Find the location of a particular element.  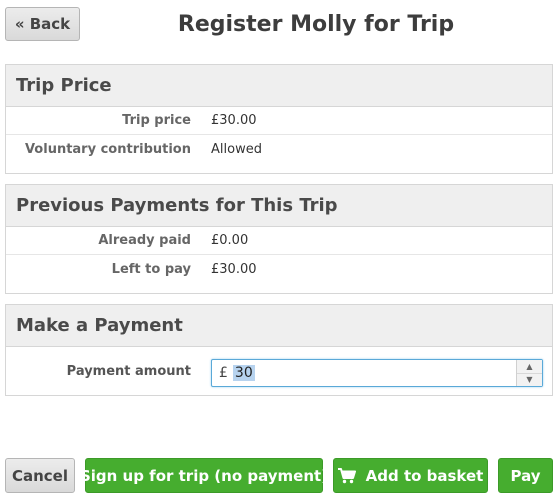

sign-up-no-payment-button: Sign up for trip (no payment) is located at coordinates (204, 475).